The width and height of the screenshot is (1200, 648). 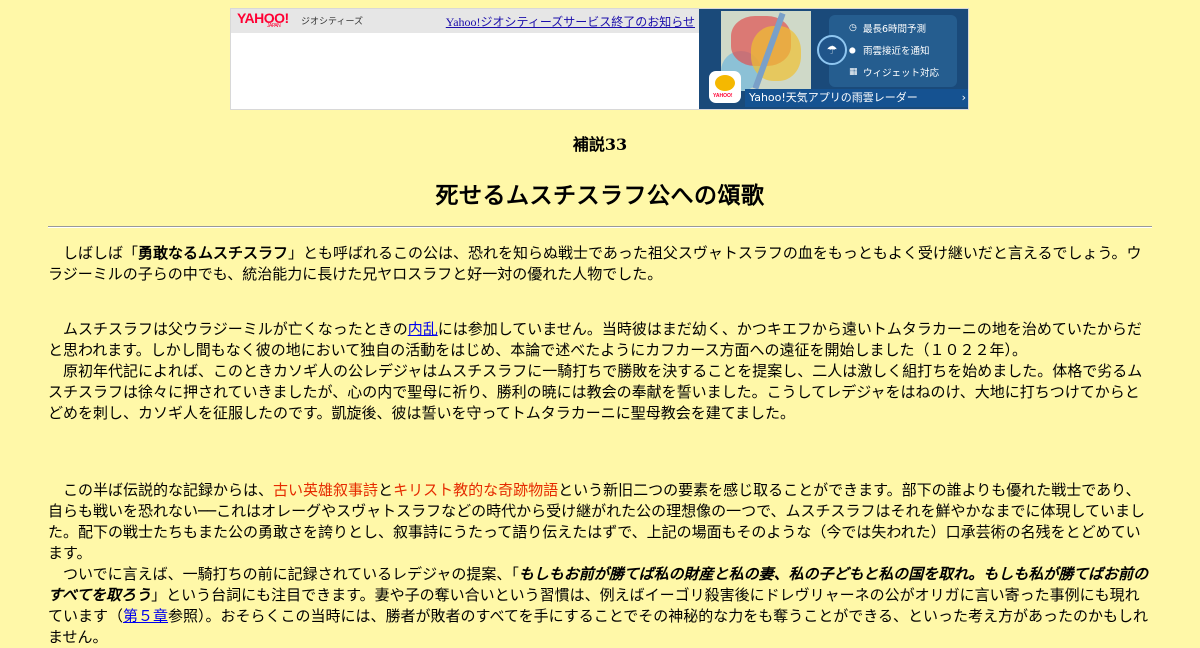 What do you see at coordinates (600, 144) in the screenshot?
I see `supplement-number: 補説33` at bounding box center [600, 144].